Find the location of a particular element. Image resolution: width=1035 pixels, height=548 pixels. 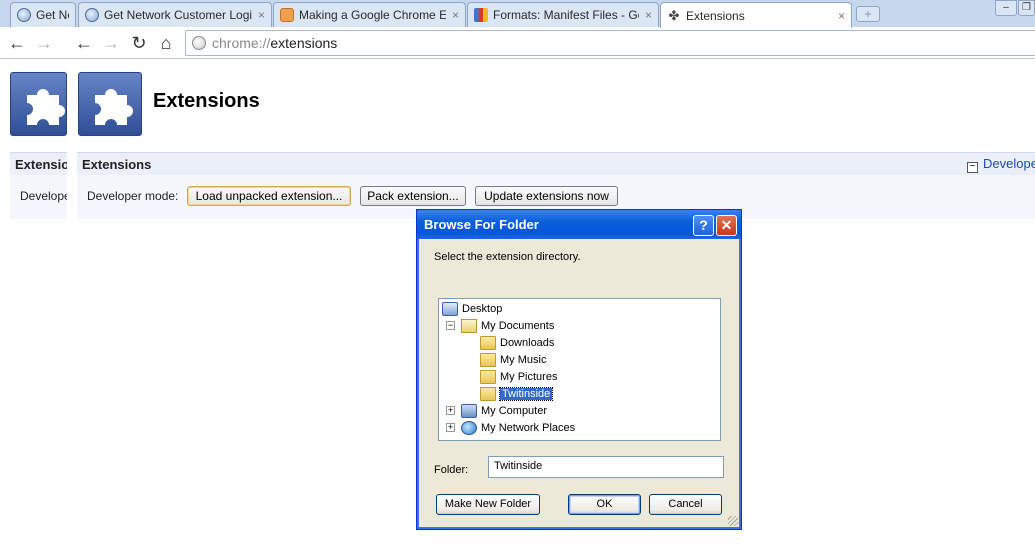

tree-label: My Pictures is located at coordinates (529, 377).